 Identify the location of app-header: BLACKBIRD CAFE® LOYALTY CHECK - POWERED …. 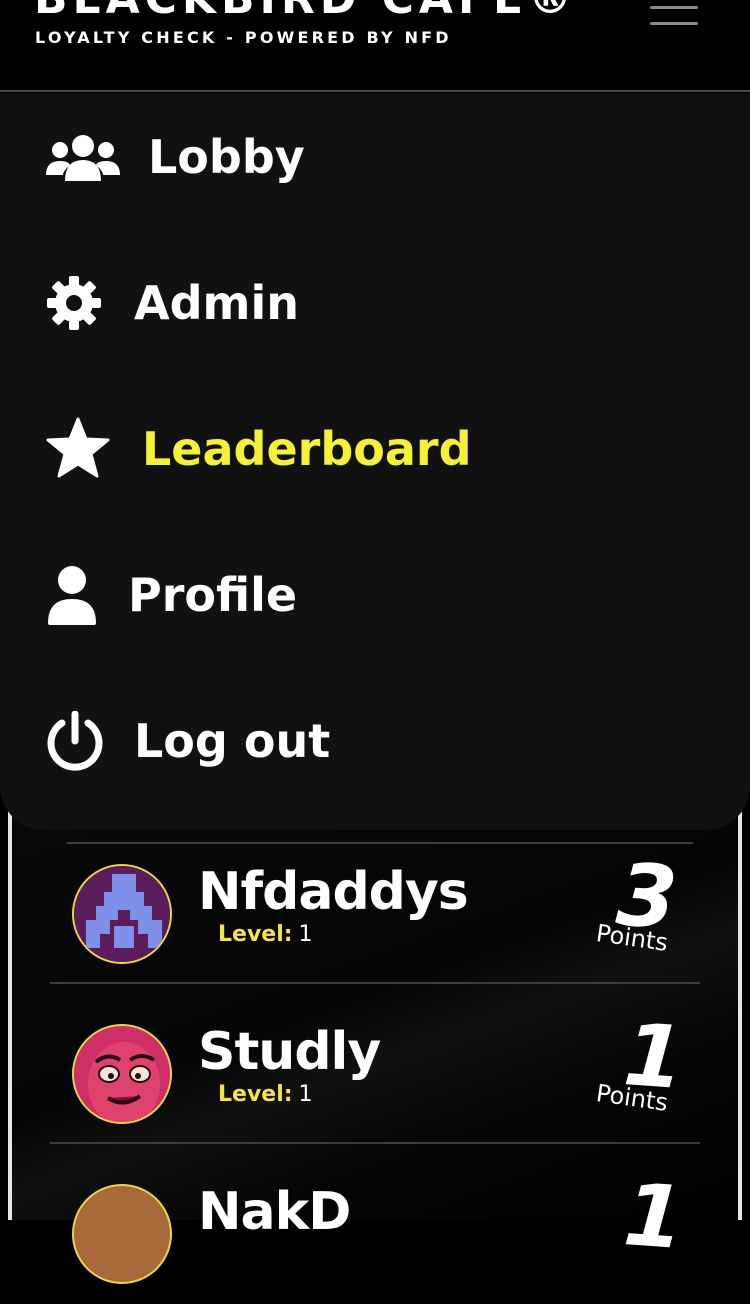
(375, 46).